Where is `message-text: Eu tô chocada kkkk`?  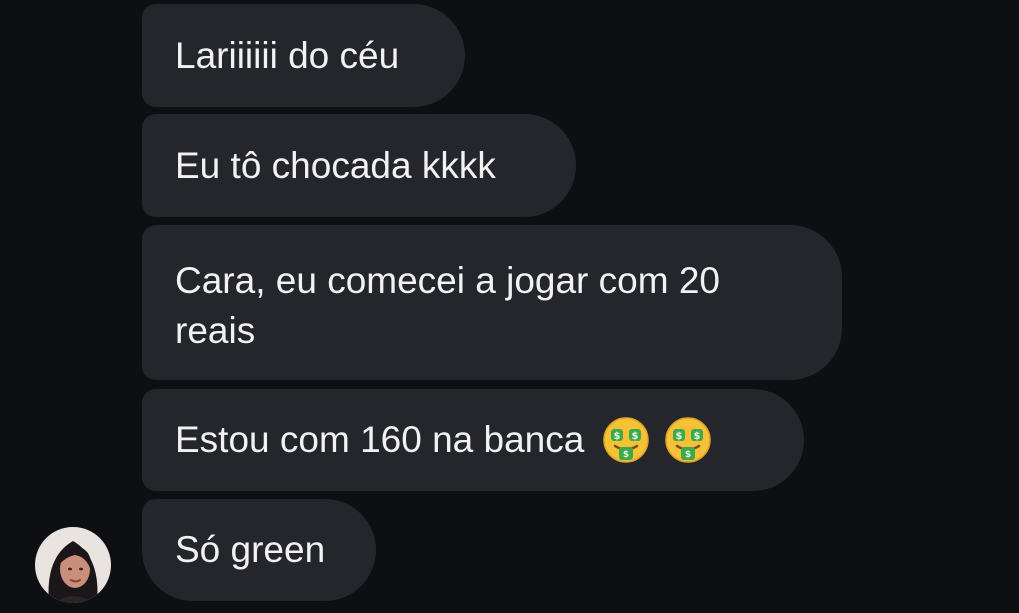 message-text: Eu tô chocada kkkk is located at coordinates (335, 165).